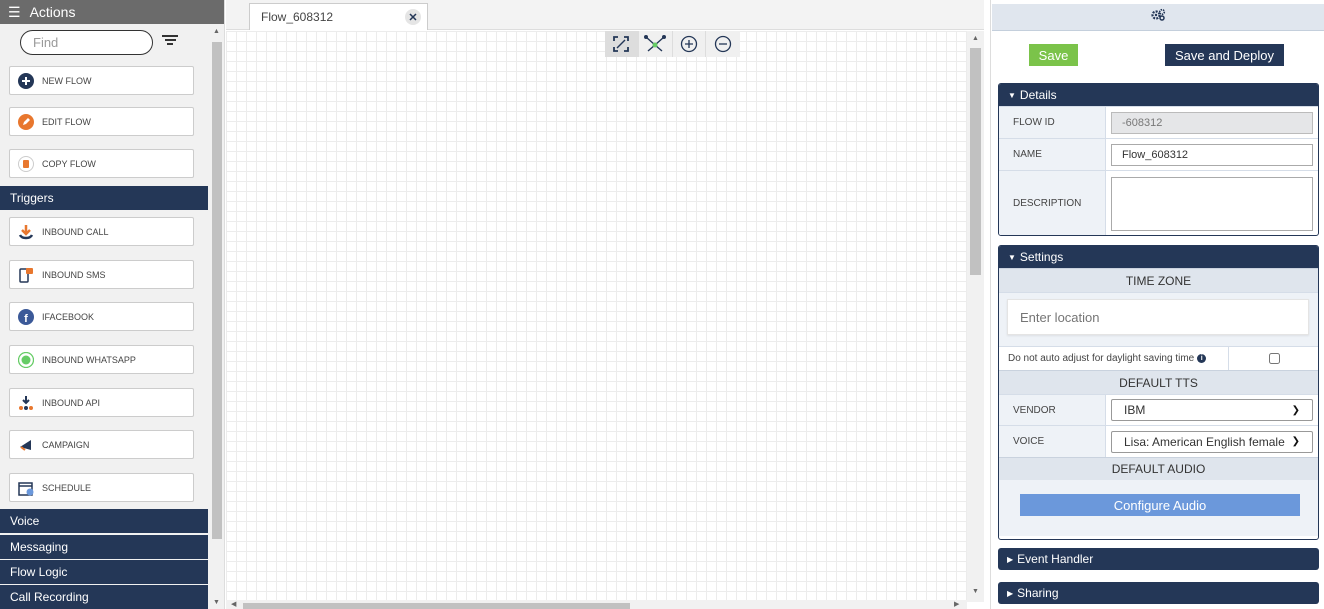 This screenshot has width=1324, height=609. I want to click on category-call-recording: Call Recording, so click(104, 597).